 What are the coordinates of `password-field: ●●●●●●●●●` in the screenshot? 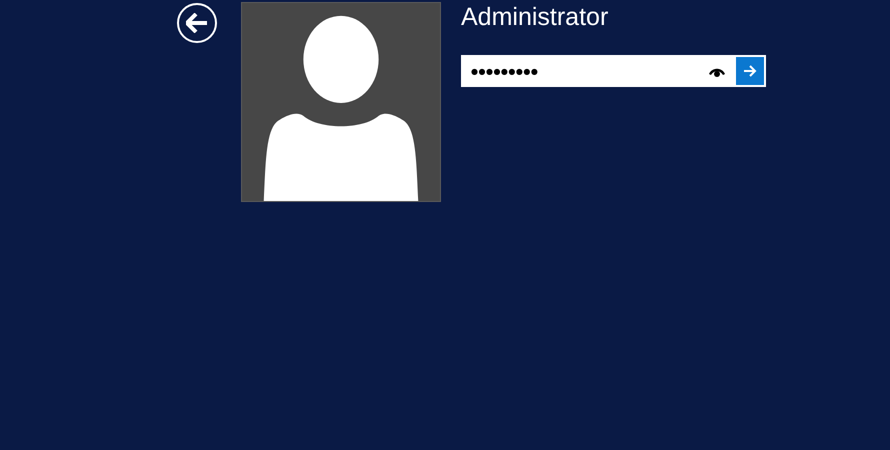 It's located at (583, 71).